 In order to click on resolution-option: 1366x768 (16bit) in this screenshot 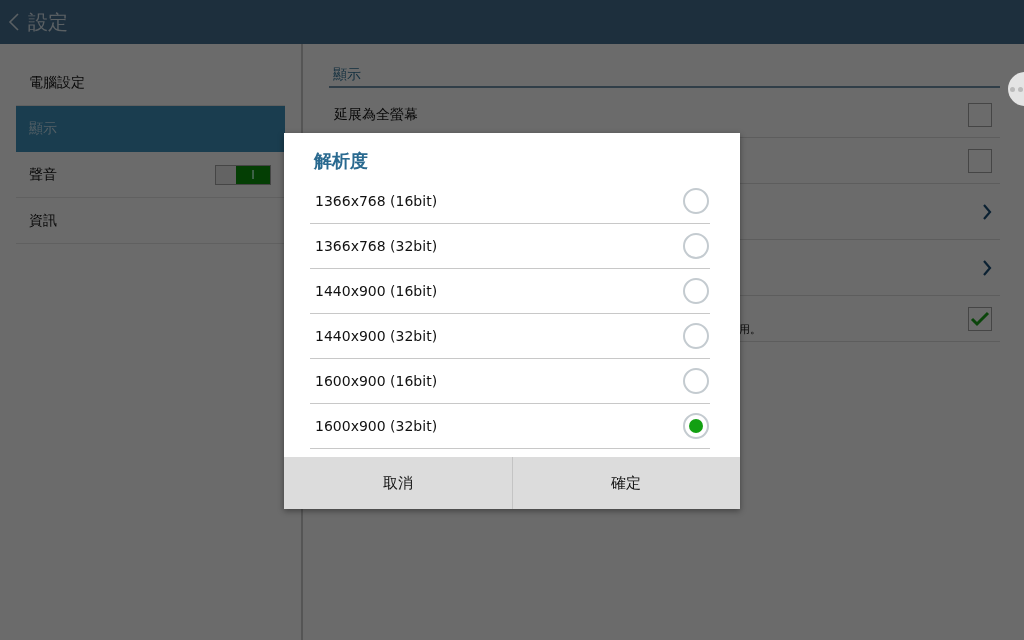, I will do `click(510, 201)`.